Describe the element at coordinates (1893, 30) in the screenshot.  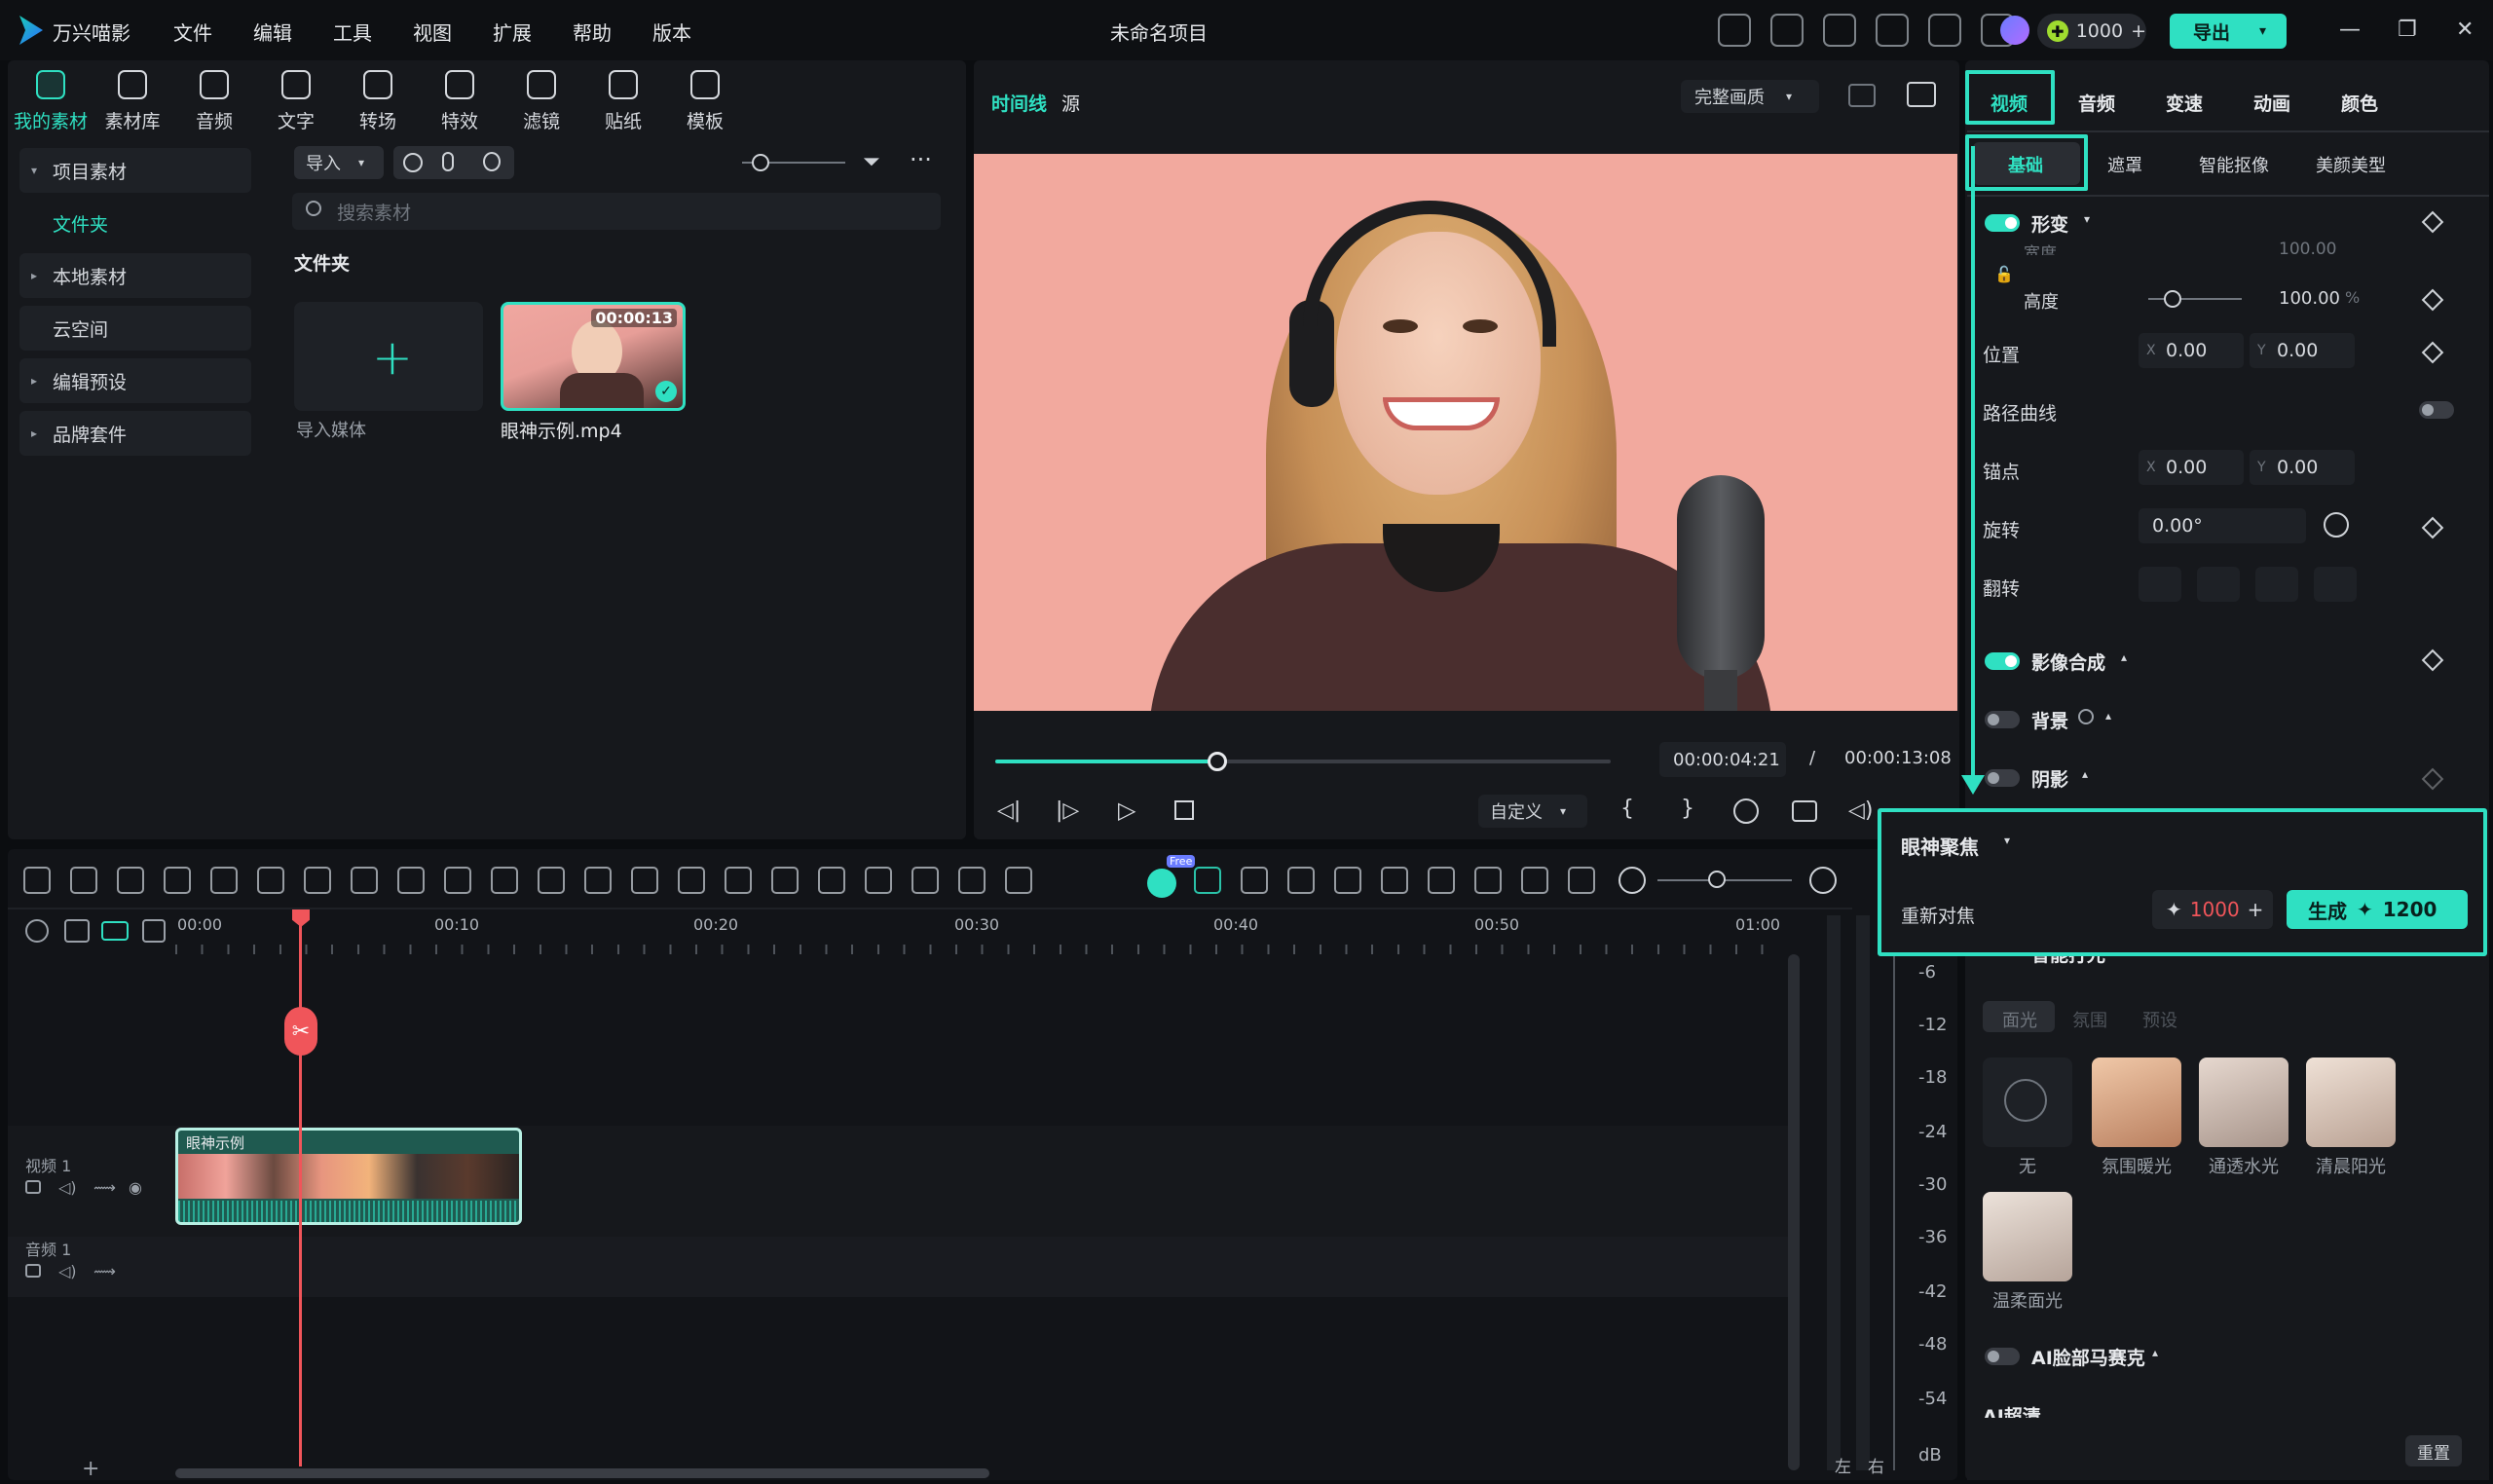
I see `cloud-upload-icon` at that location.